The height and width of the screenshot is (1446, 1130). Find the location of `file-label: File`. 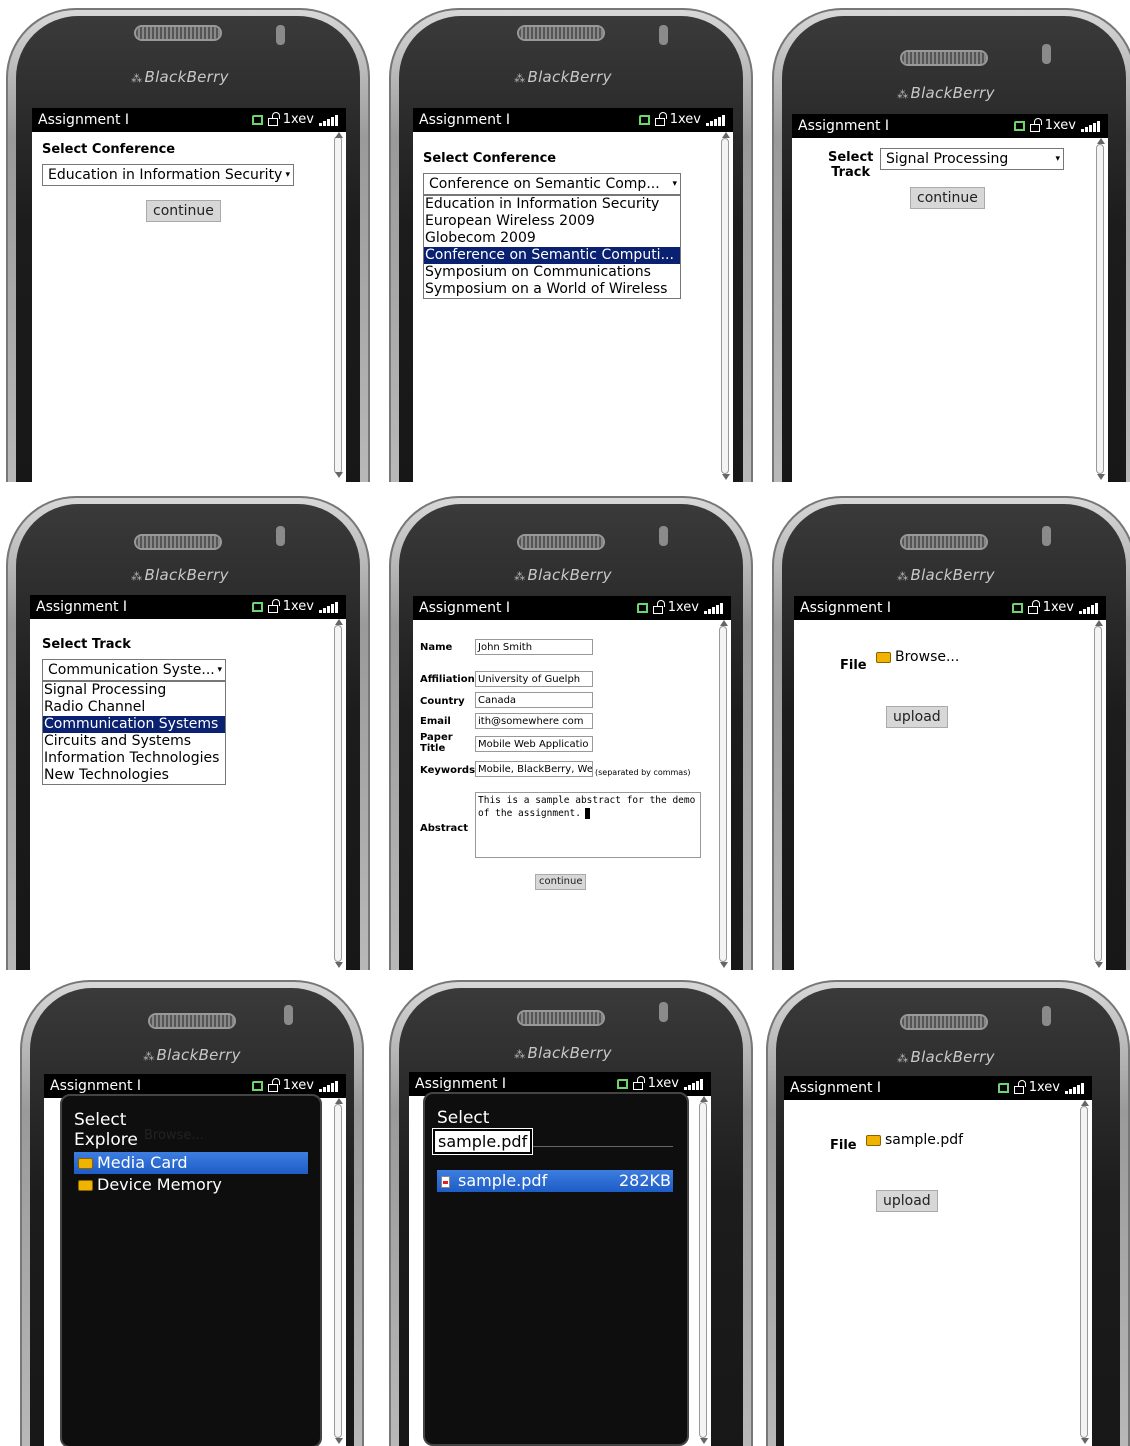

file-label: File is located at coordinates (853, 665).